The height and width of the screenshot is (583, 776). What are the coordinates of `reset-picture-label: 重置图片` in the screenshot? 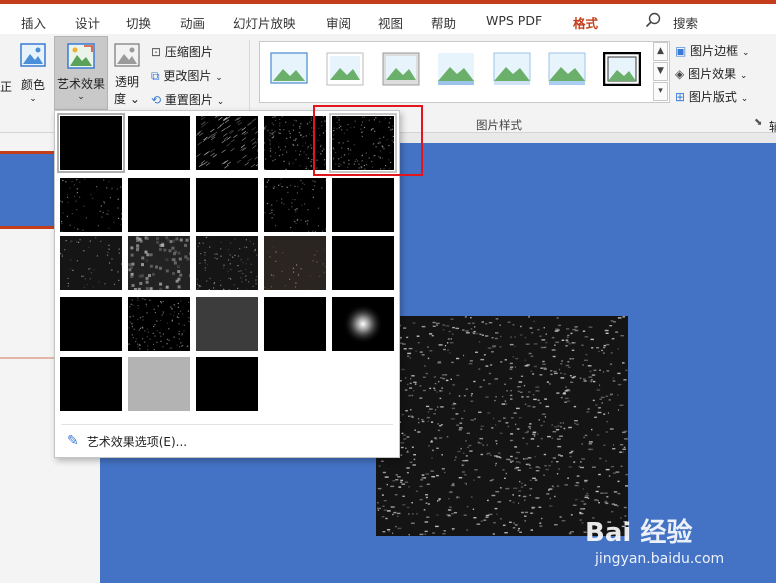 It's located at (188, 100).